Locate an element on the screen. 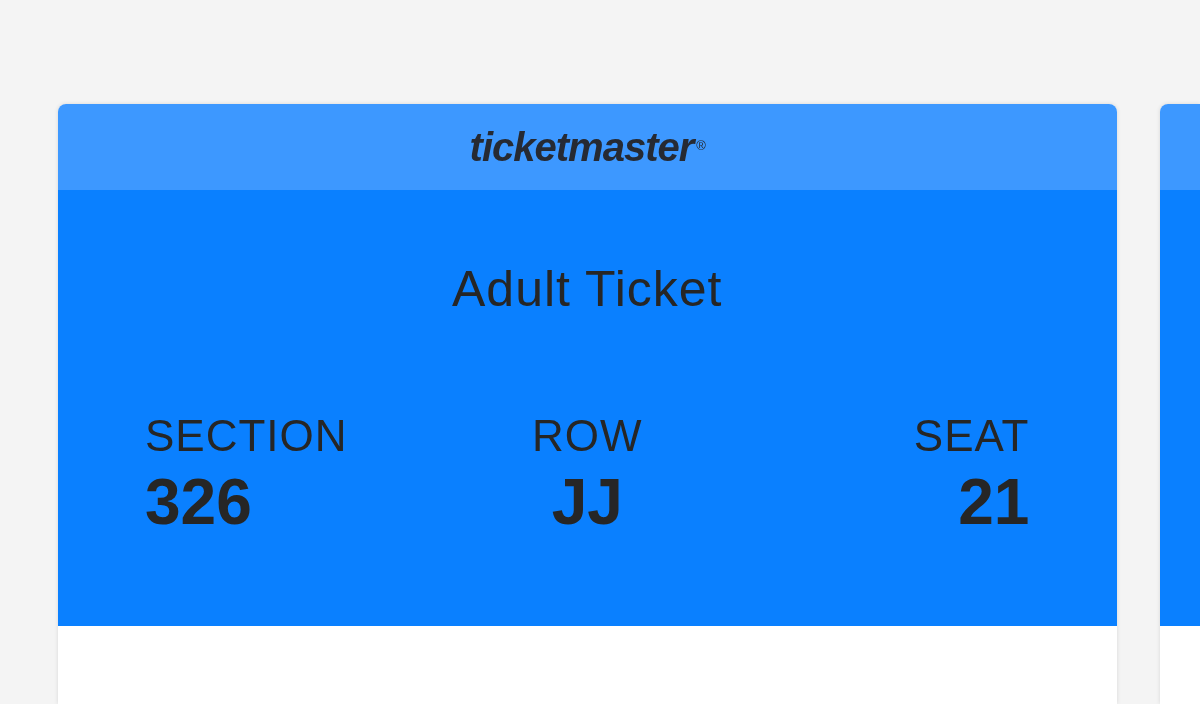 The width and height of the screenshot is (1200, 704). field-label: SEAT is located at coordinates (971, 436).